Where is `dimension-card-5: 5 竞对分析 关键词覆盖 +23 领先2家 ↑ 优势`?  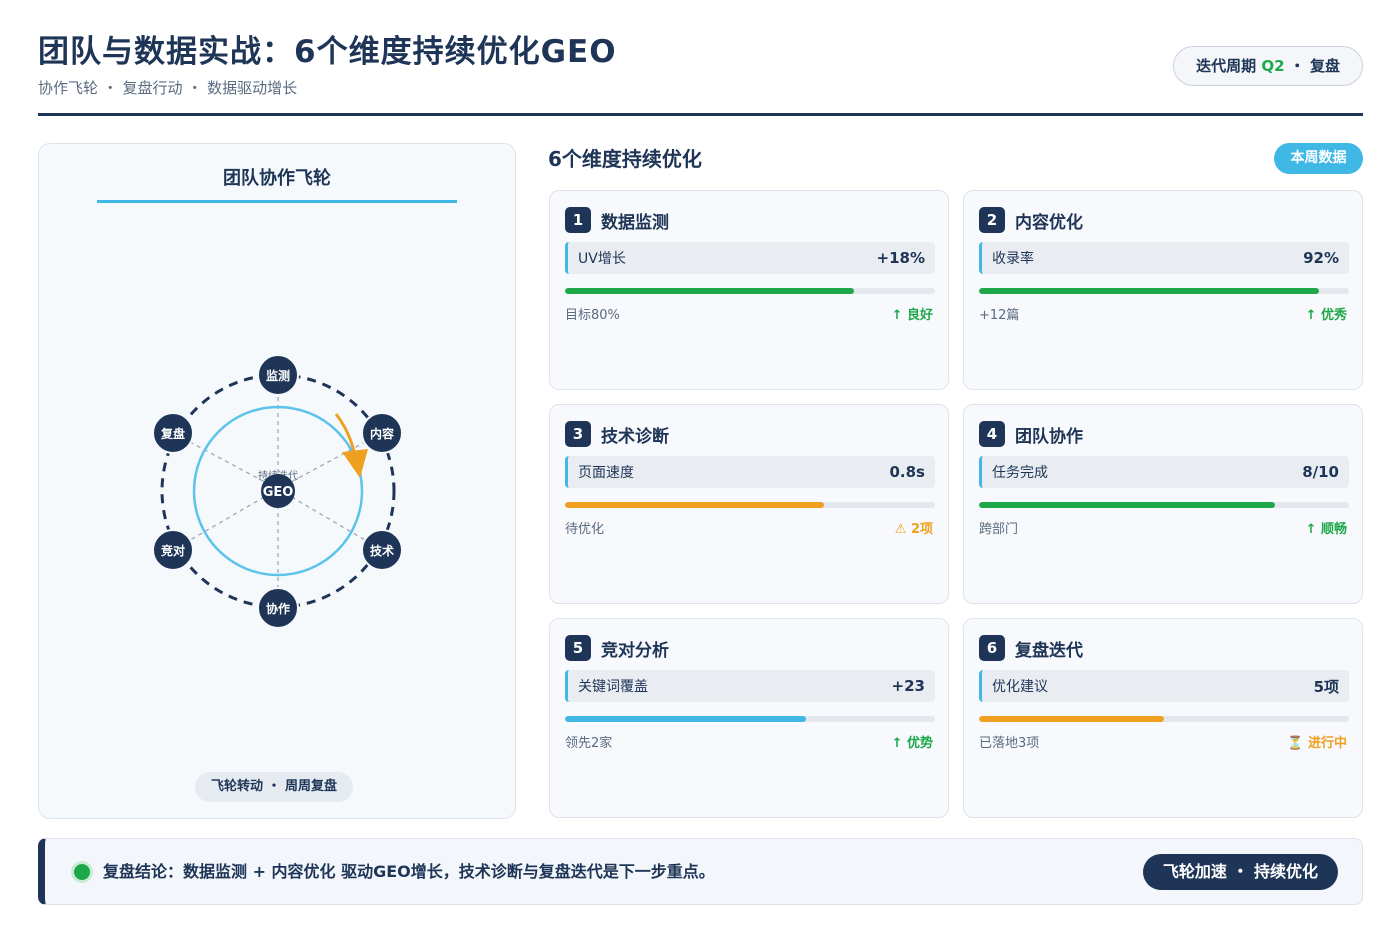 dimension-card-5: 5 竞对分析 关键词覆盖 +23 领先2家 ↑ 优势 is located at coordinates (749, 718).